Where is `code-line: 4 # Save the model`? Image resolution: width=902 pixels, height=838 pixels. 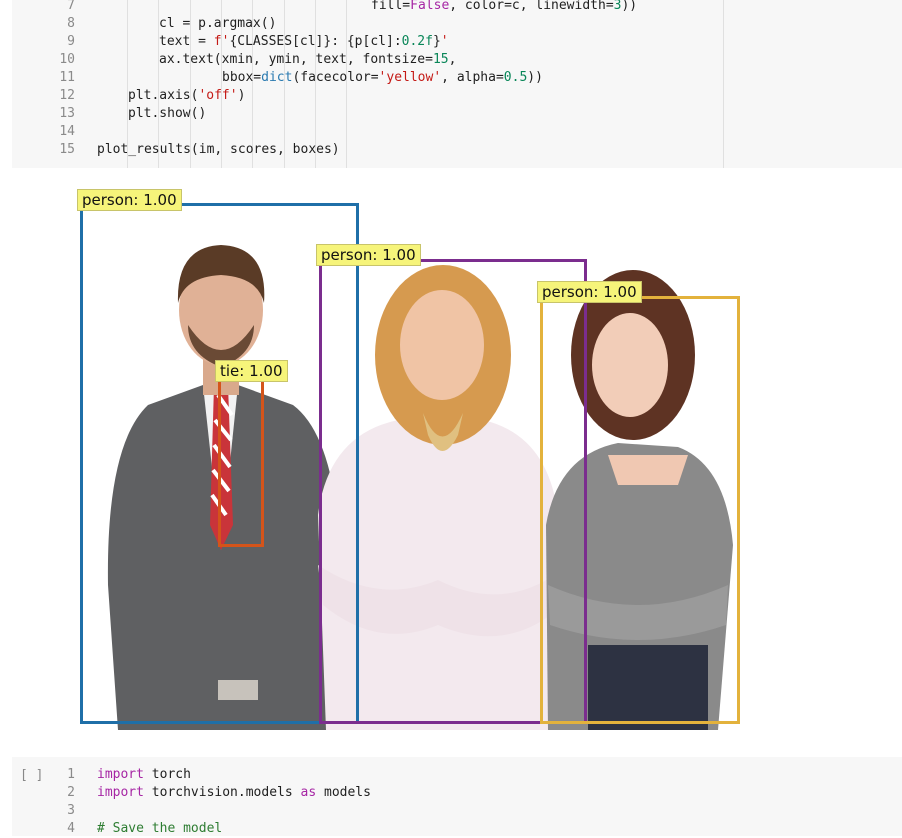
code-line: 4 # Save the model is located at coordinates (117, 829).